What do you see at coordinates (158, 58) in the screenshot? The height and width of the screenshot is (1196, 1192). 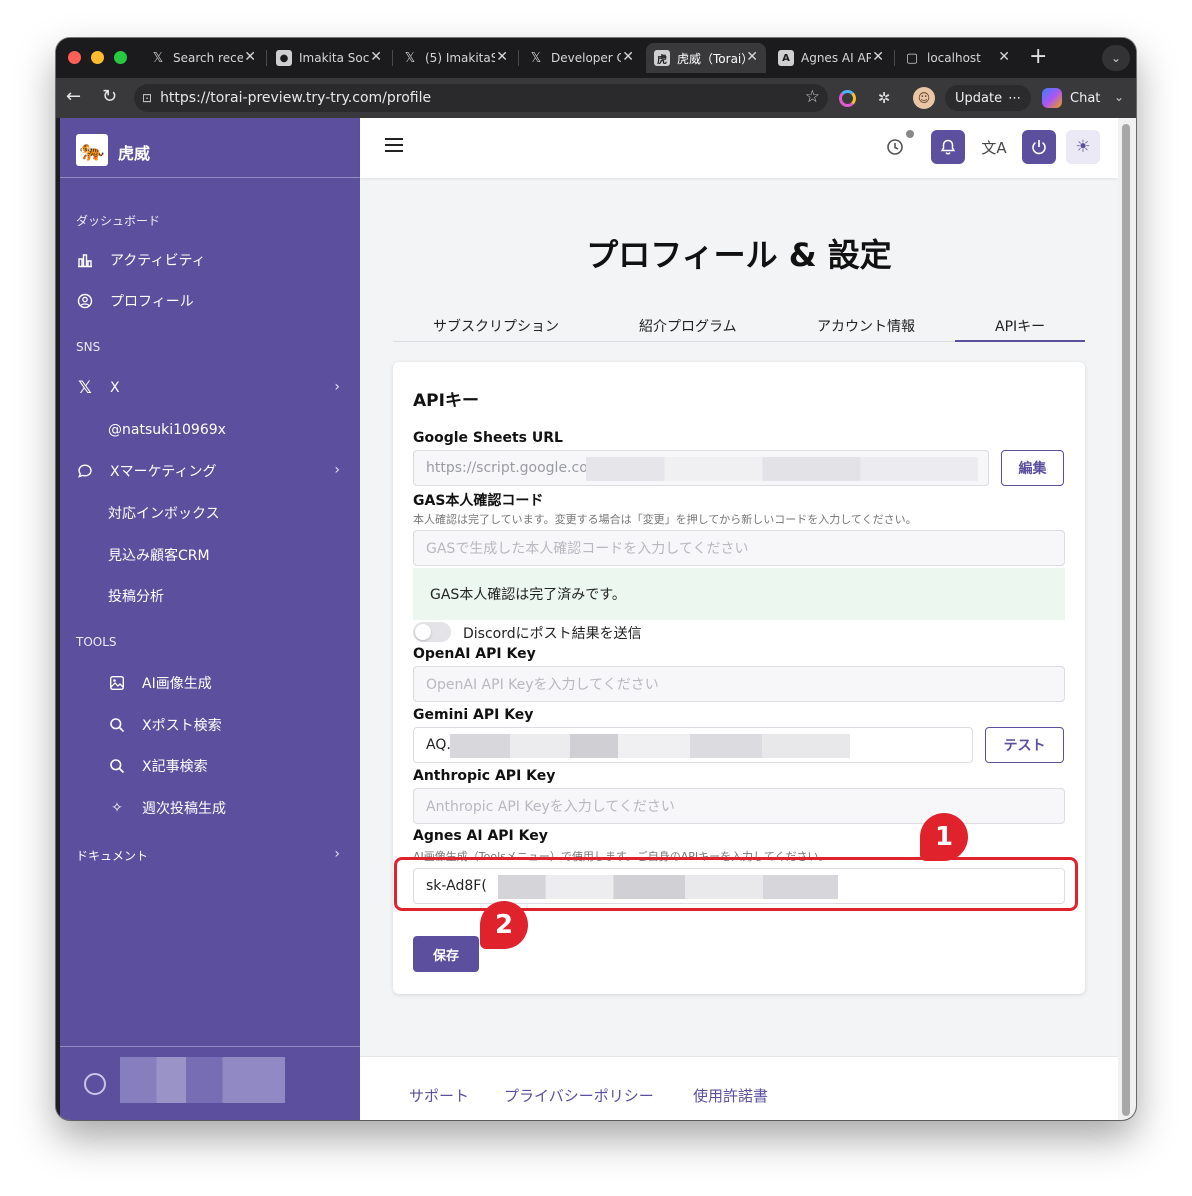 I see `x-logo-icon: 𝕏` at bounding box center [158, 58].